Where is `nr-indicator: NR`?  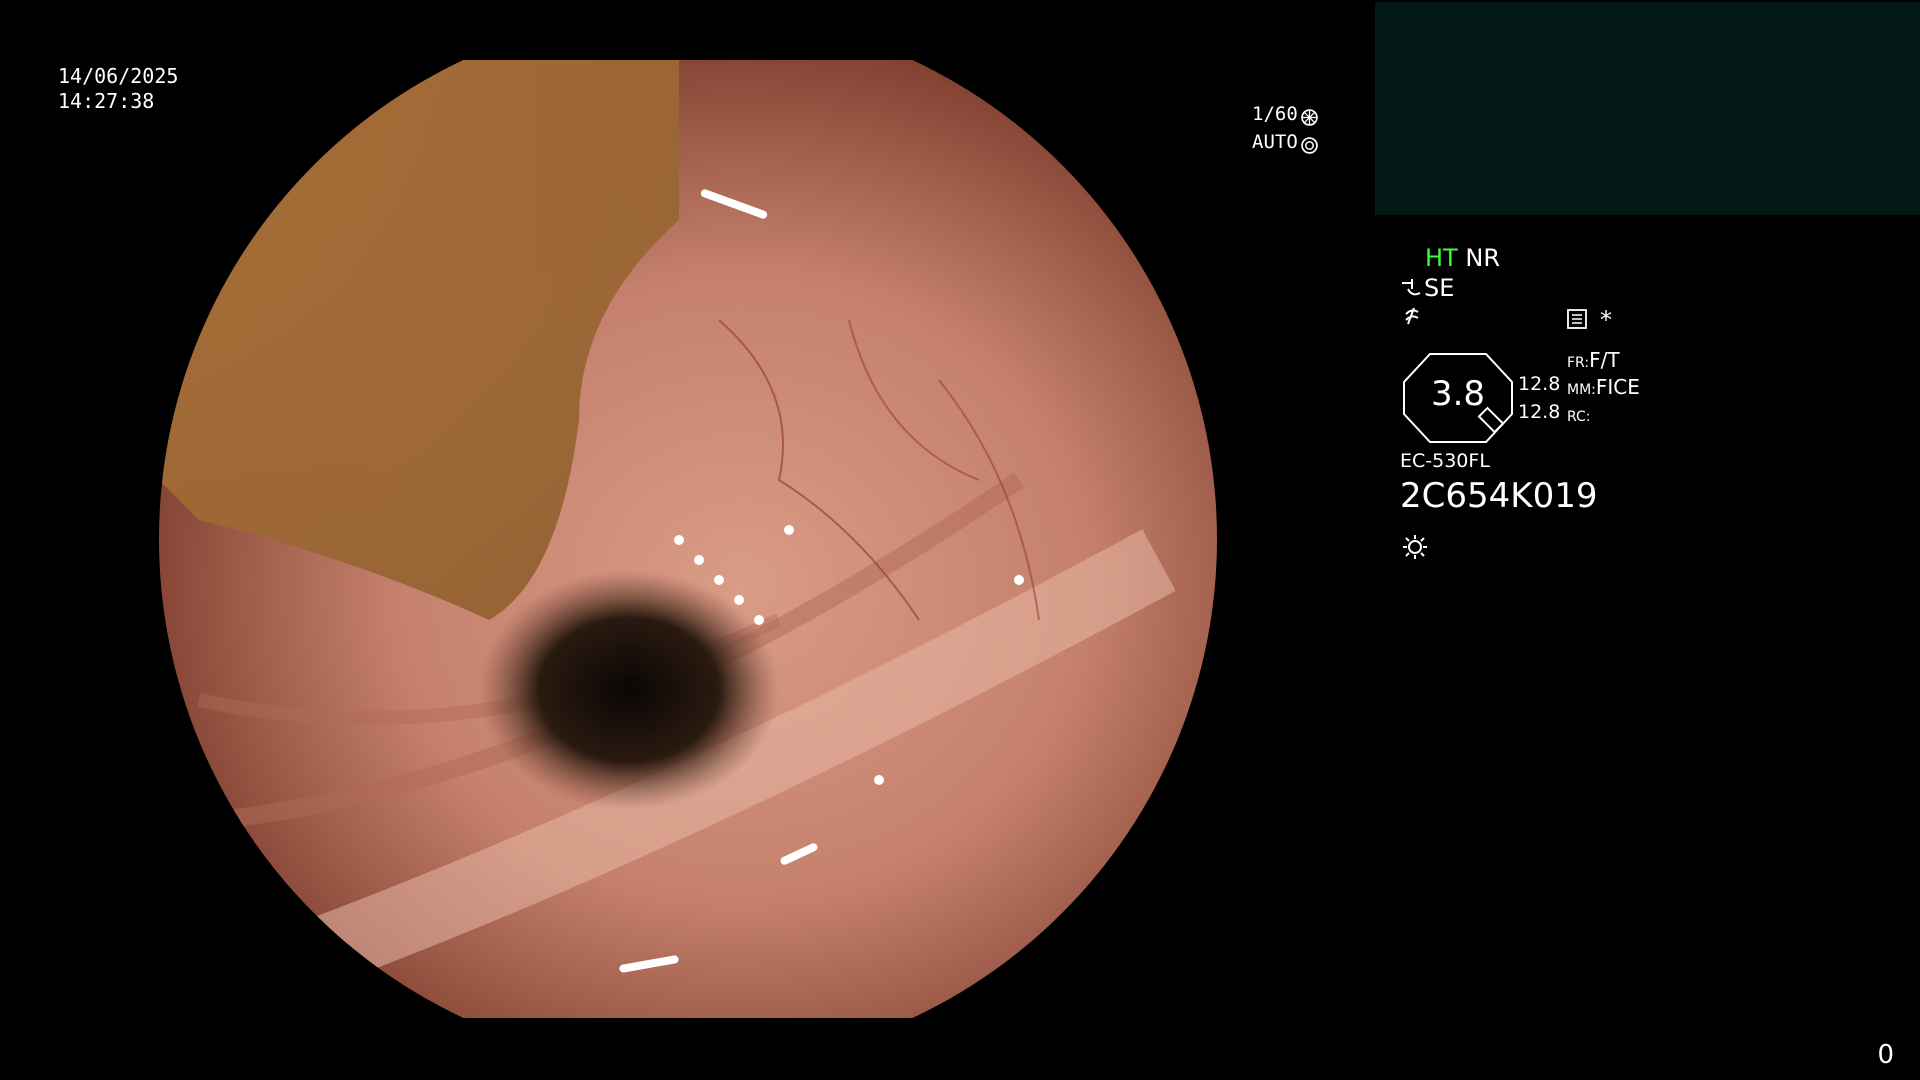 nr-indicator: NR is located at coordinates (1482, 258).